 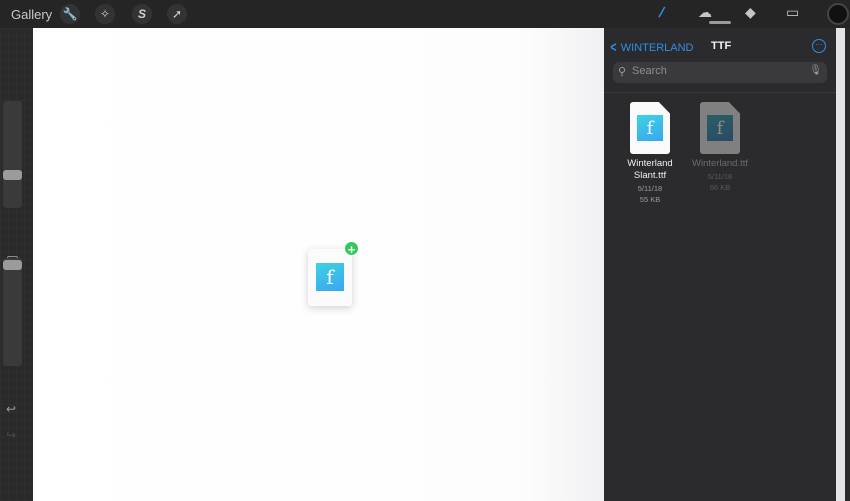 I want to click on back-label: WINTERLAND, so click(x=657, y=47).